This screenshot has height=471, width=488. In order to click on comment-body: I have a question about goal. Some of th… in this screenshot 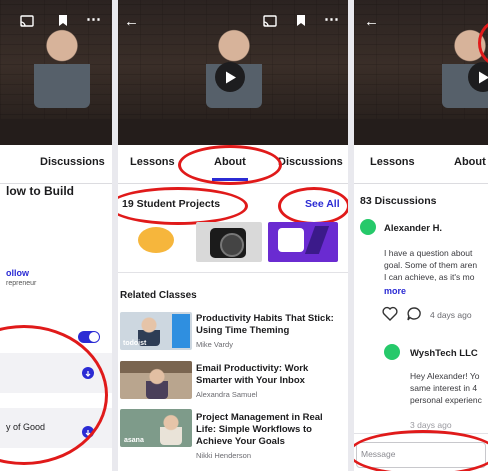, I will do `click(431, 265)`.